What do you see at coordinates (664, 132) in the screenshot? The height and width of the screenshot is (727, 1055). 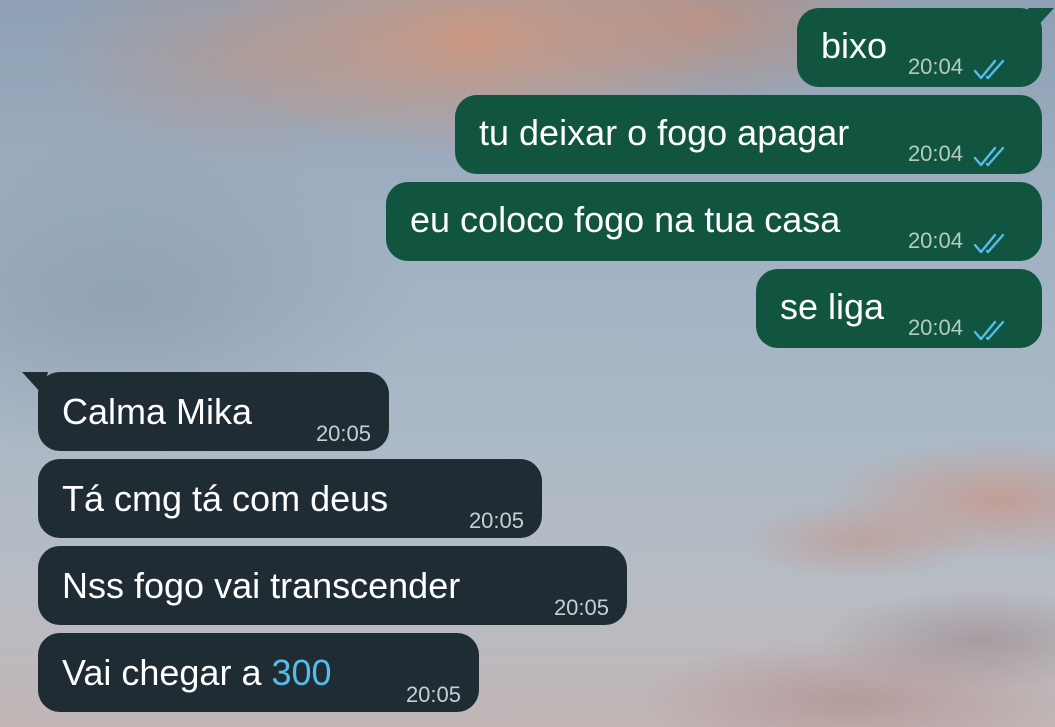 I see `message-text: tu deixar o fogo apagar` at bounding box center [664, 132].